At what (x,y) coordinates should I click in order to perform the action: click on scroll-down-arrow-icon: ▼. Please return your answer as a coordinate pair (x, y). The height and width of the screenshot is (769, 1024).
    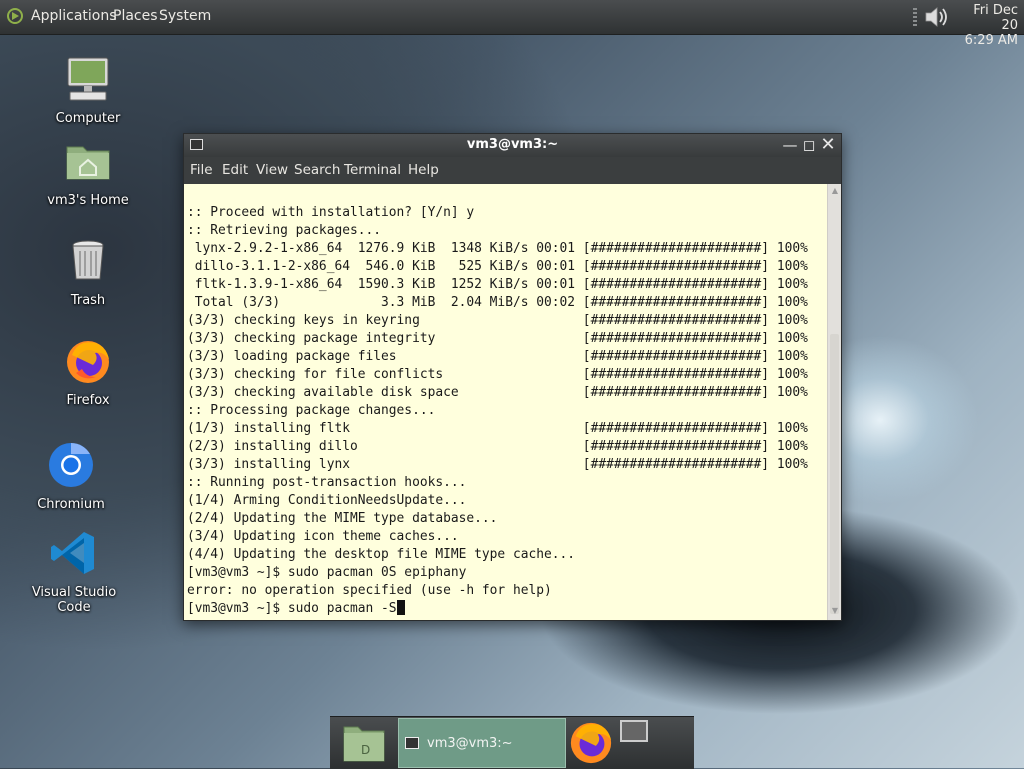
    Looking at the image, I should click on (835, 611).